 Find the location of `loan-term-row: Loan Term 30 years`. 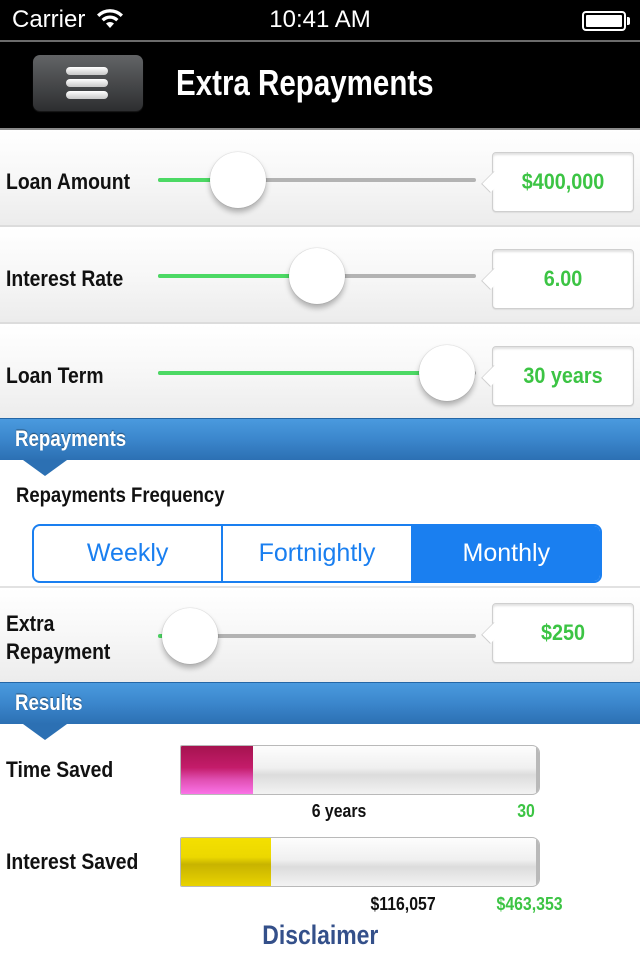

loan-term-row: Loan Term 30 years is located at coordinates (320, 371).